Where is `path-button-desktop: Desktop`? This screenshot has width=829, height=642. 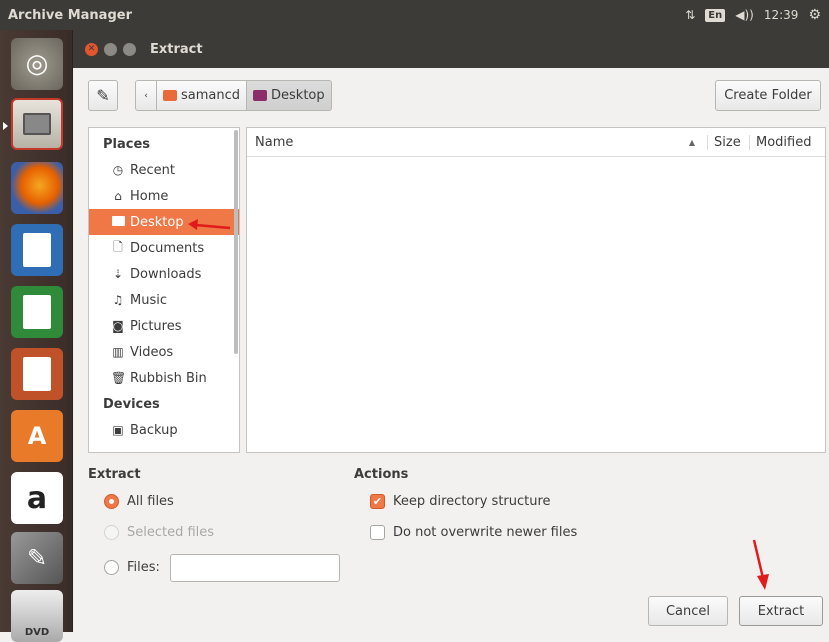 path-button-desktop: Desktop is located at coordinates (289, 95).